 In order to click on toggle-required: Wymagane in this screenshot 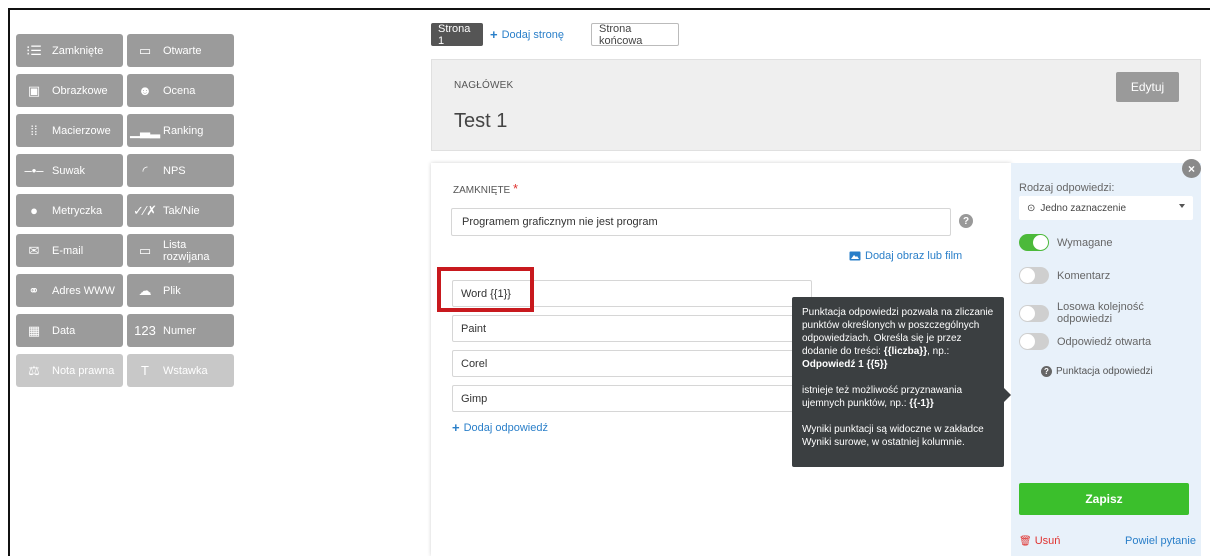, I will do `click(1066, 242)`.